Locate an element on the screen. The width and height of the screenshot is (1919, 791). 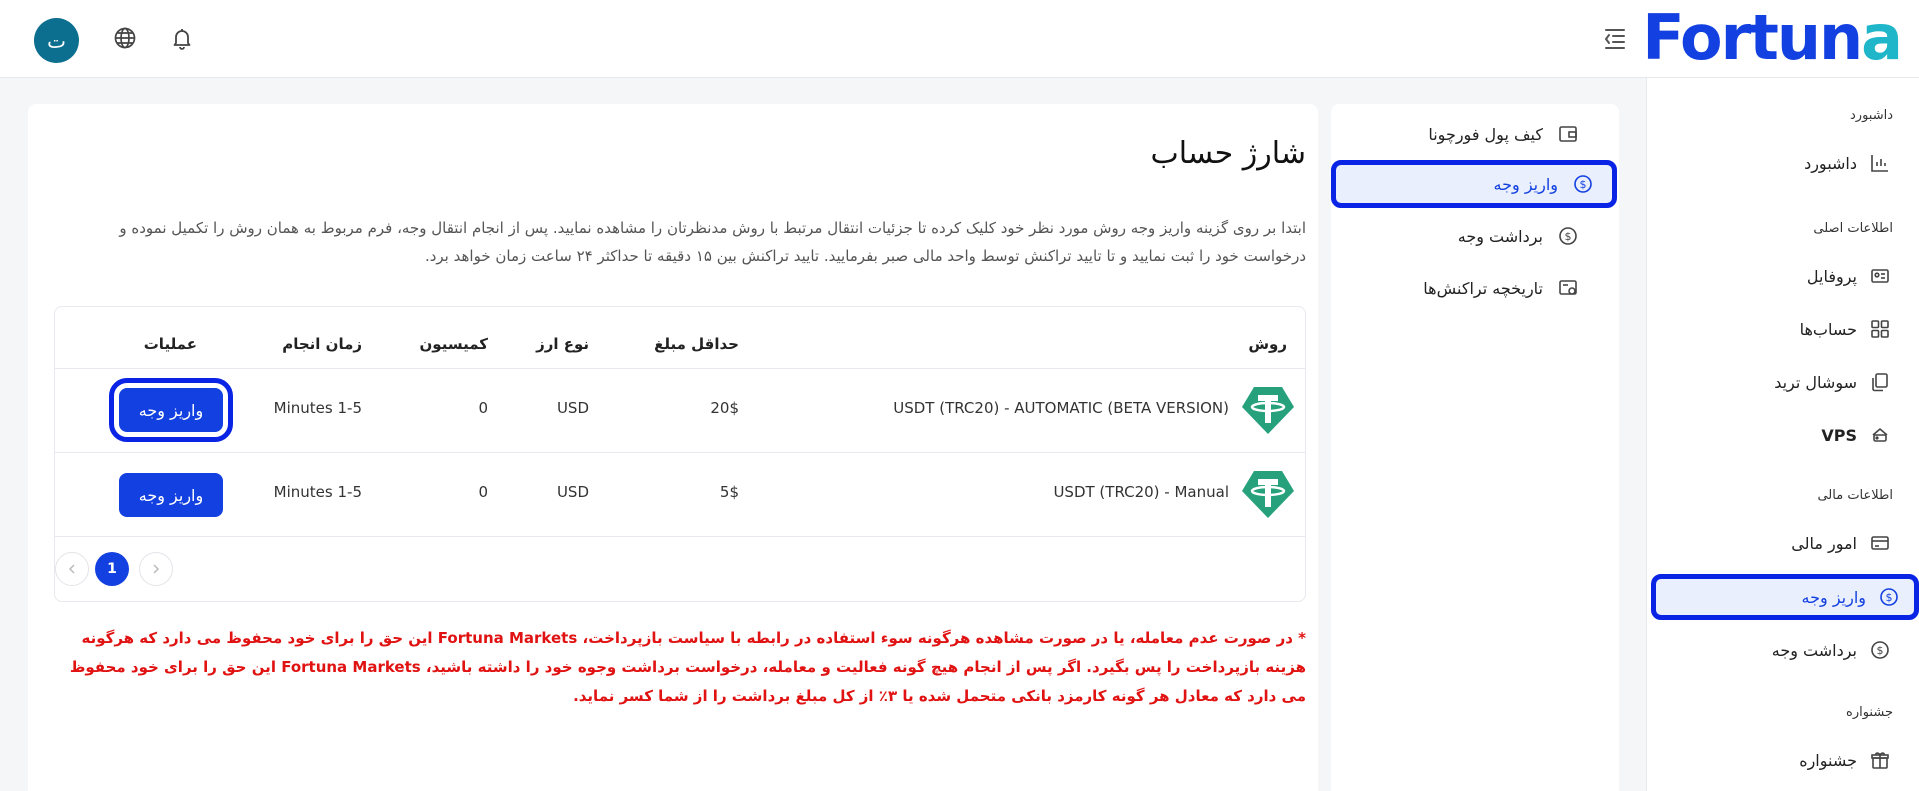
sidebar-item-label: VPS is located at coordinates (1839, 435).